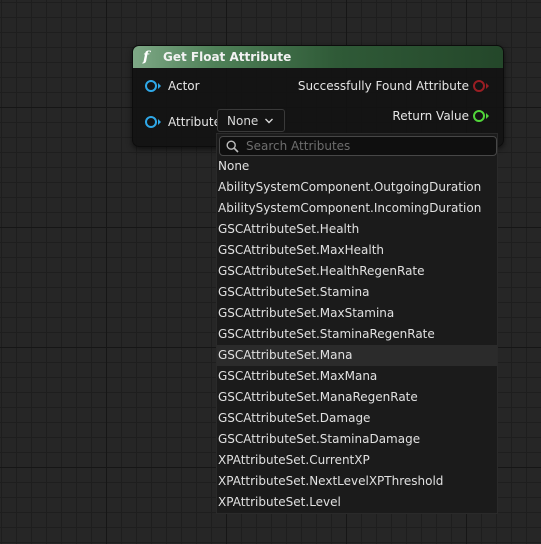 This screenshot has height=544, width=541. I want to click on actor-pin-icon, so click(151, 86).